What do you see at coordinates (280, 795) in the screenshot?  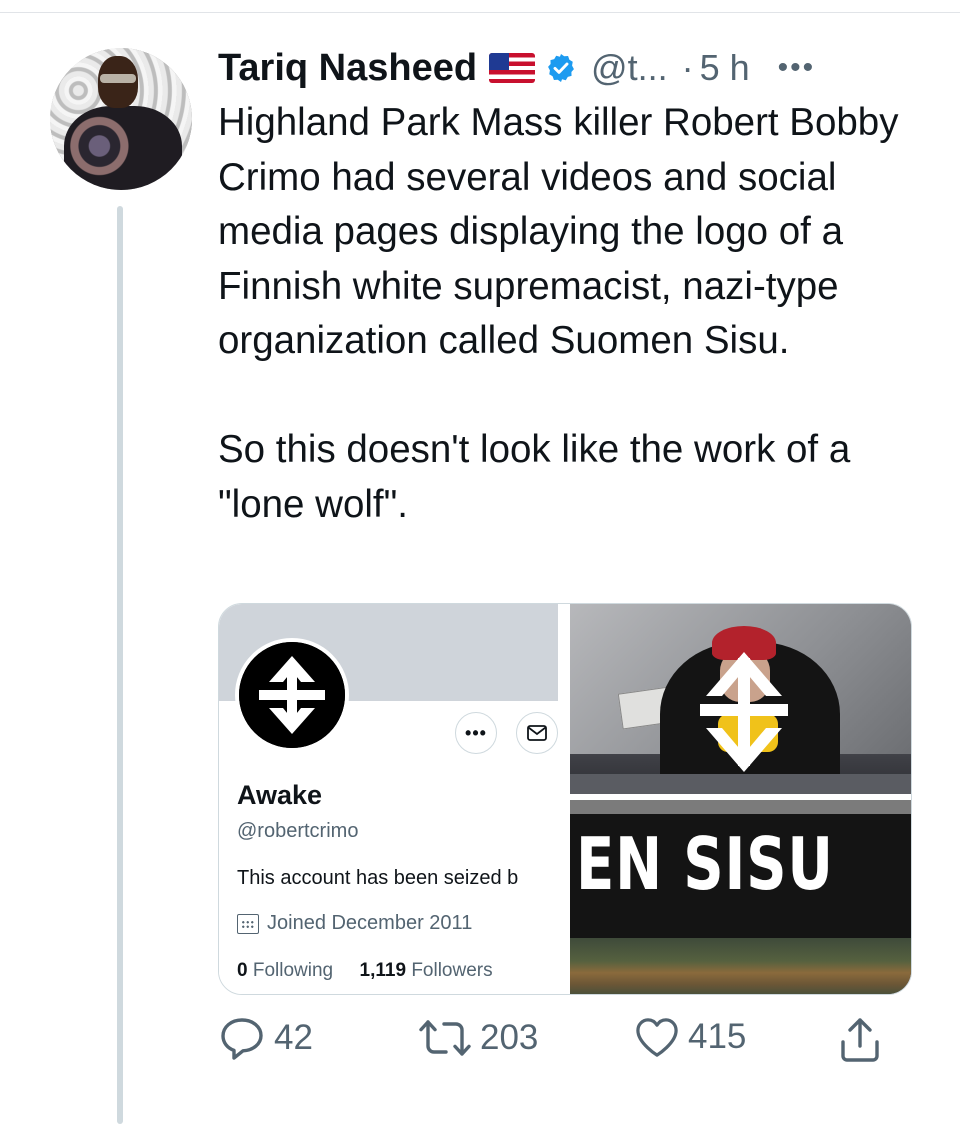 I see `profile-name: Awake` at bounding box center [280, 795].